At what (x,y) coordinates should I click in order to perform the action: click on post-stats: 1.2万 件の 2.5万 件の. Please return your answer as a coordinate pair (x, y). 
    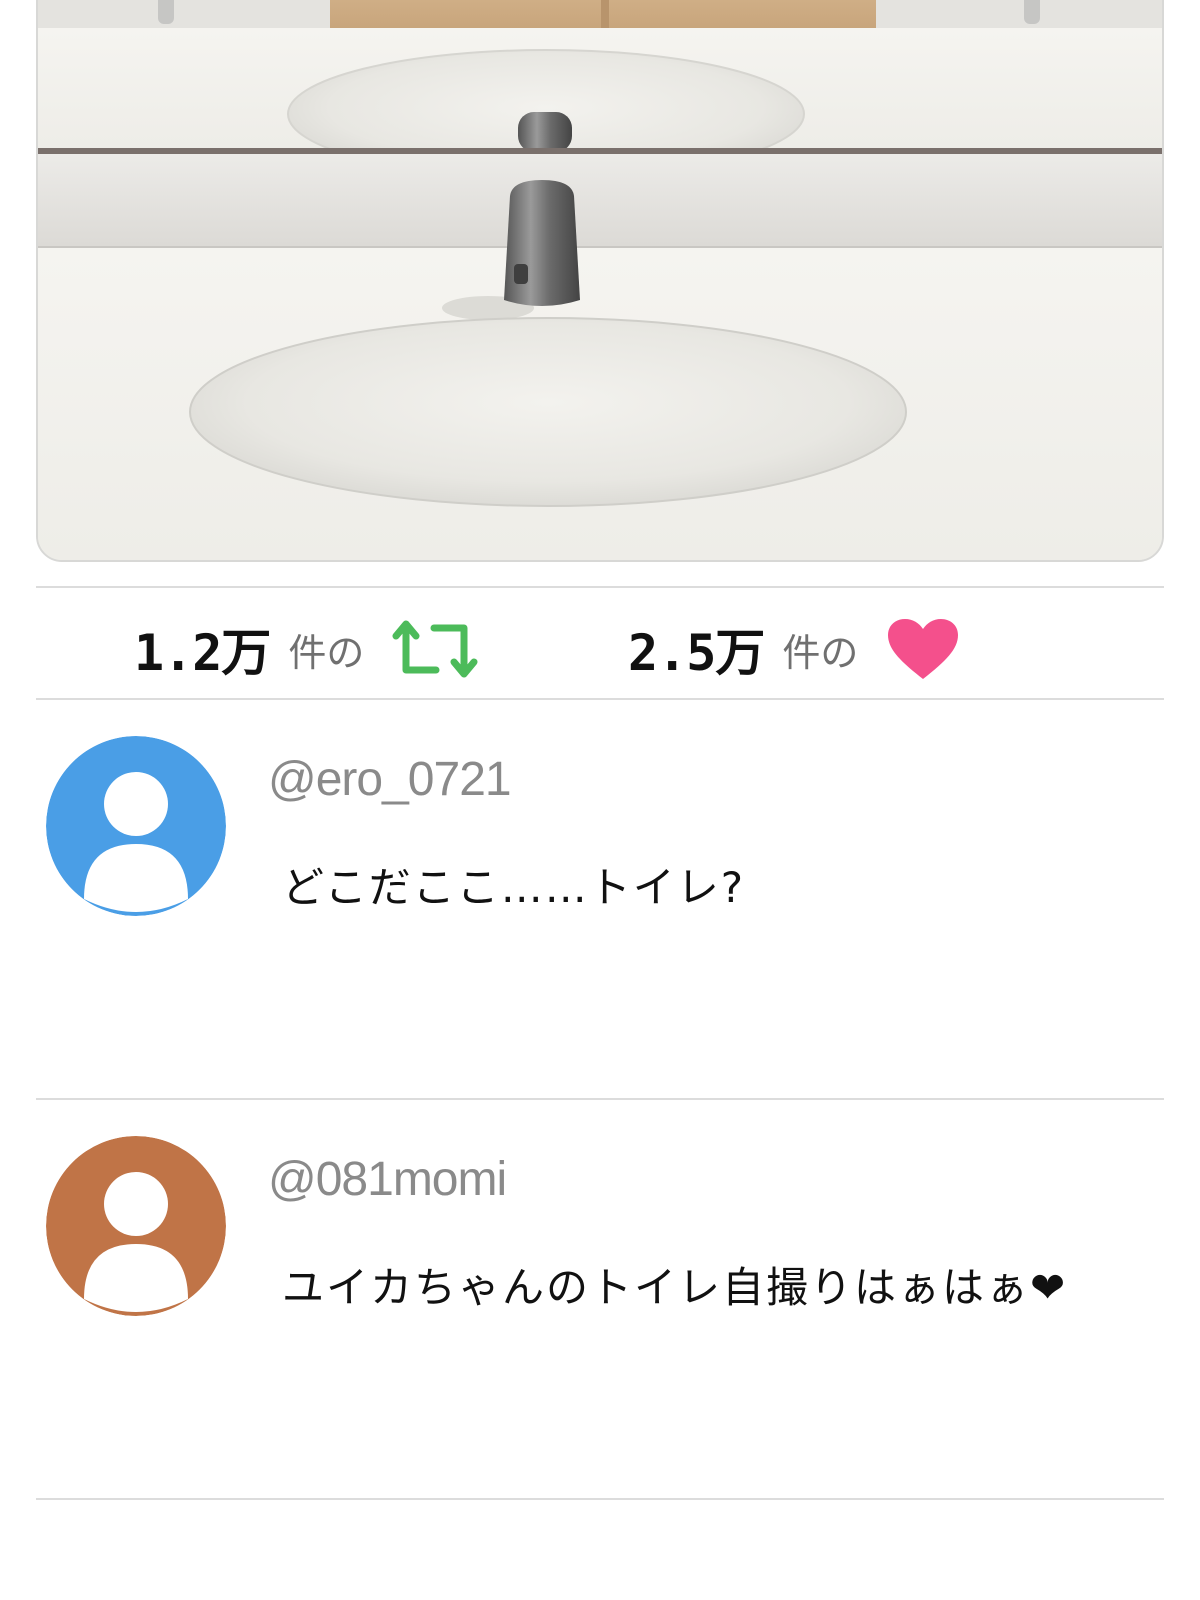
    Looking at the image, I should click on (600, 650).